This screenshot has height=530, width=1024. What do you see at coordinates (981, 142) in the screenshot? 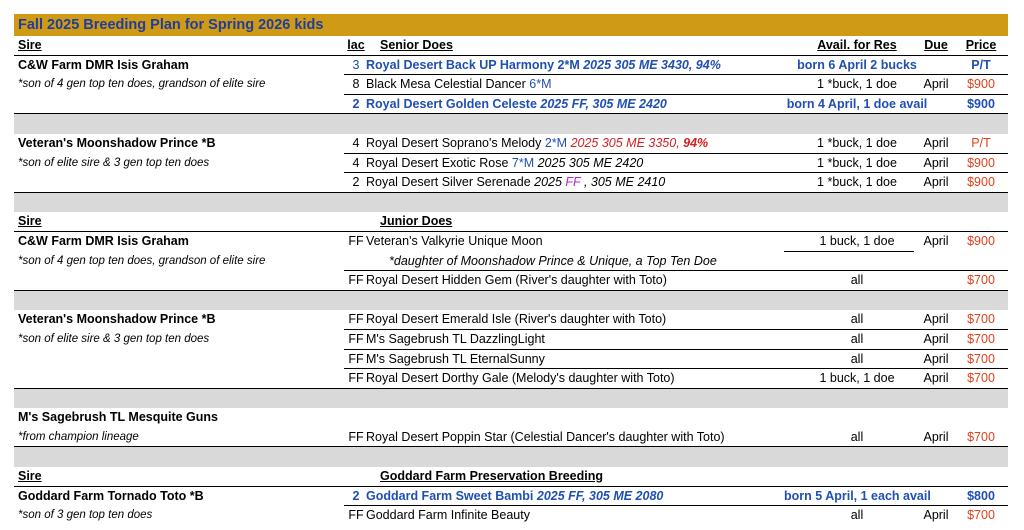
I see `price-value: P/T` at bounding box center [981, 142].